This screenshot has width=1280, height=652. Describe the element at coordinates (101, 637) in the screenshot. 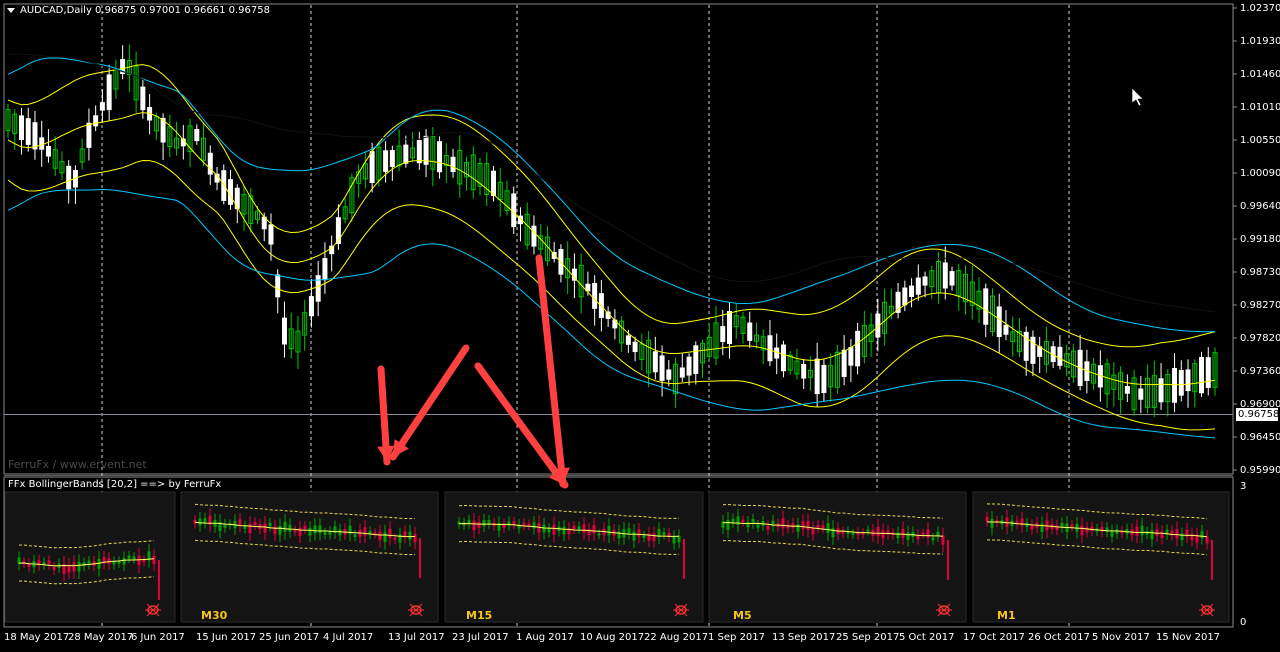

I see `time-axis-label: 28 May 2017` at that location.